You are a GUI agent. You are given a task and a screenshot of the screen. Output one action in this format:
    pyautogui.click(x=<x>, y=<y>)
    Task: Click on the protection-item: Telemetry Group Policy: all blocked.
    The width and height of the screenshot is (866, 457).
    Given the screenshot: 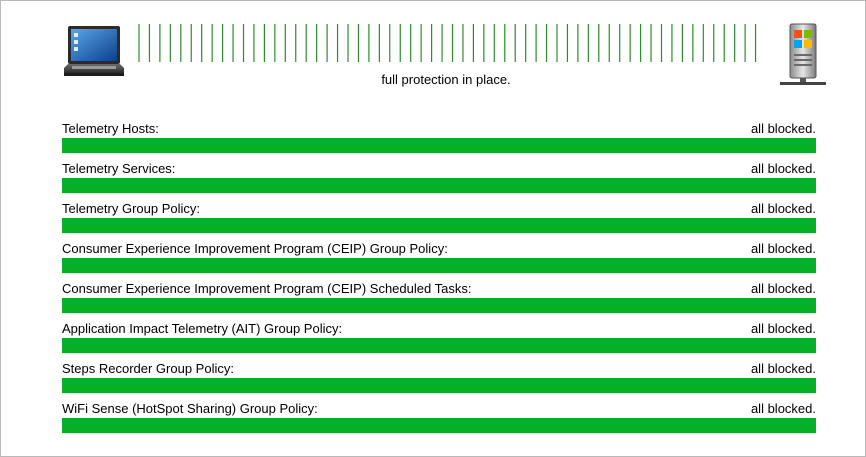 What is the action you would take?
    pyautogui.click(x=439, y=221)
    